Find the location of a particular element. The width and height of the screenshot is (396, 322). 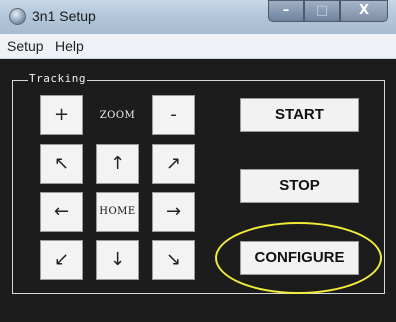

pan-left-button: ← is located at coordinates (61, 212).